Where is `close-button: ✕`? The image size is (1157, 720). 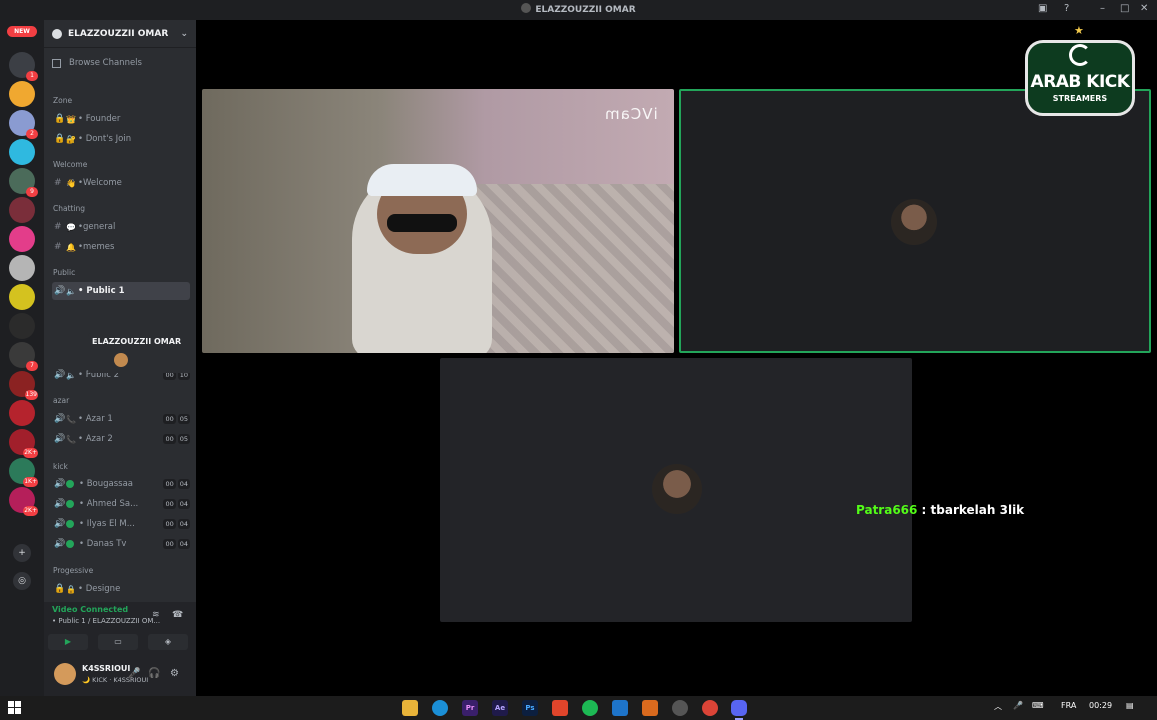
close-button: ✕ is located at coordinates (1144, 8).